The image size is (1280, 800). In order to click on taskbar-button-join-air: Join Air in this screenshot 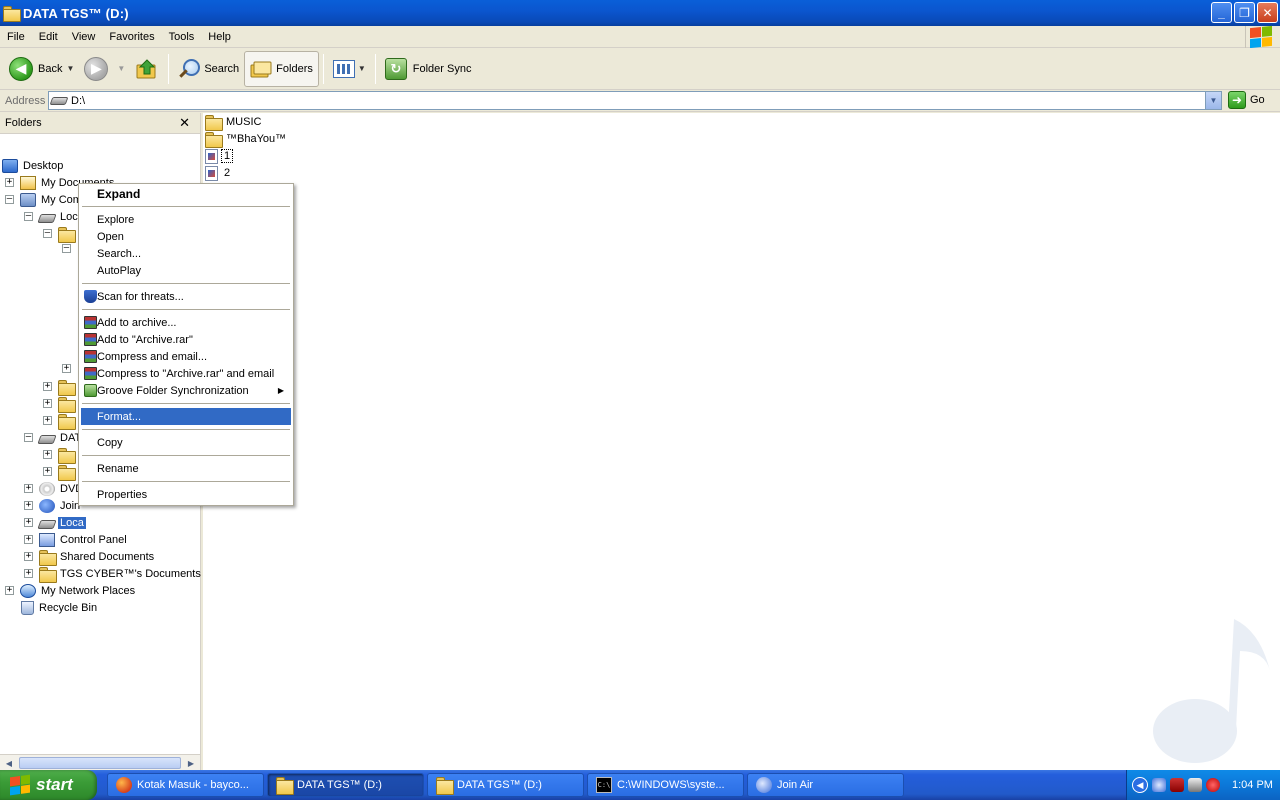, I will do `click(825, 785)`.